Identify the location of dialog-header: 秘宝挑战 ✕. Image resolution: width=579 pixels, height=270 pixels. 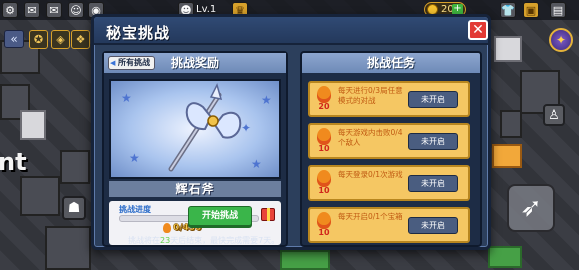
(291, 31).